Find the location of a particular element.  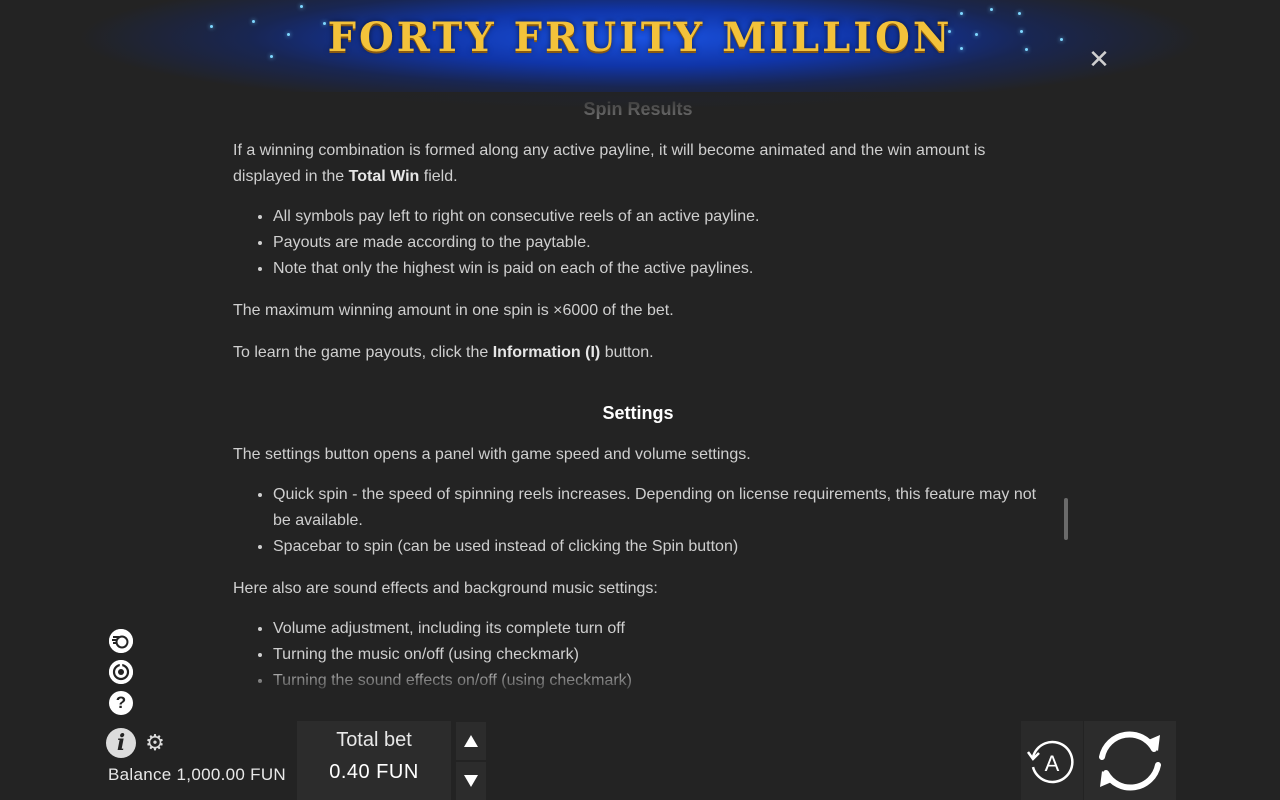

payouts-tail: button. is located at coordinates (627, 352).